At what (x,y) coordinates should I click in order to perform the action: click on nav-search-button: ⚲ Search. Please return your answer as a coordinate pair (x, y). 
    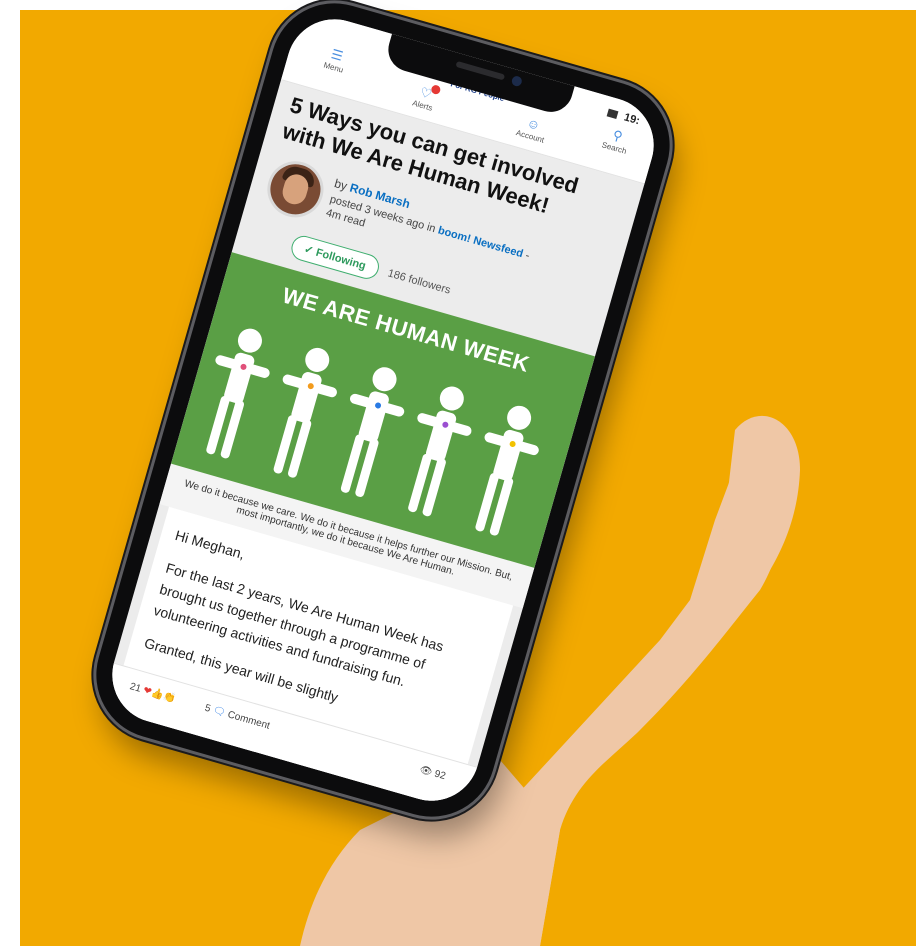
    Looking at the image, I should click on (616, 140).